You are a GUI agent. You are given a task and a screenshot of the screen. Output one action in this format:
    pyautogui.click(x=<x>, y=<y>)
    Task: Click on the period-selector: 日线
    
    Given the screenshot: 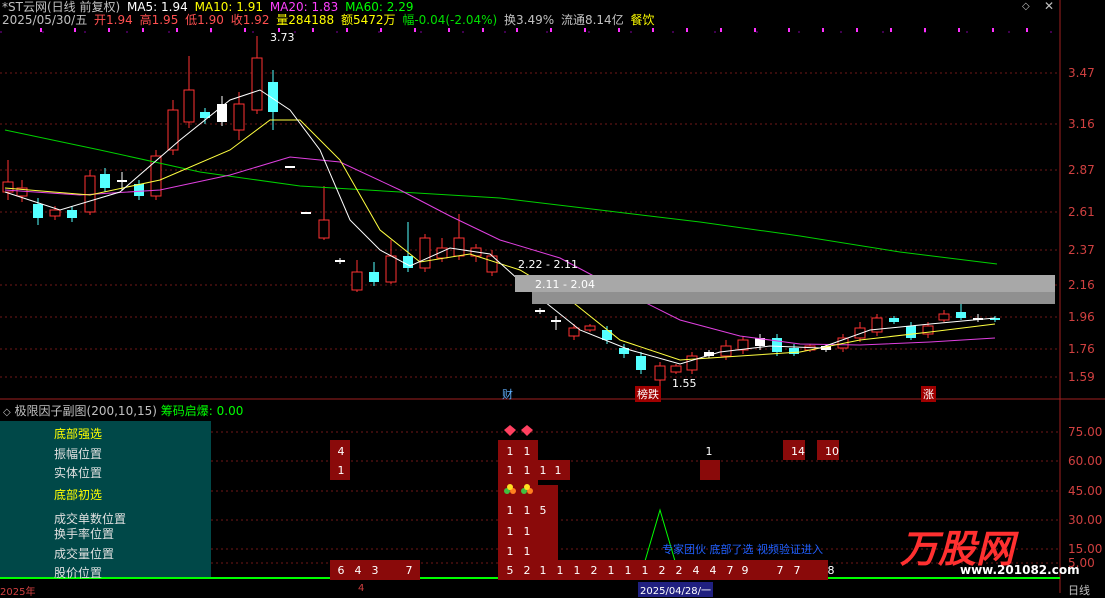 What is the action you would take?
    pyautogui.click(x=1079, y=590)
    